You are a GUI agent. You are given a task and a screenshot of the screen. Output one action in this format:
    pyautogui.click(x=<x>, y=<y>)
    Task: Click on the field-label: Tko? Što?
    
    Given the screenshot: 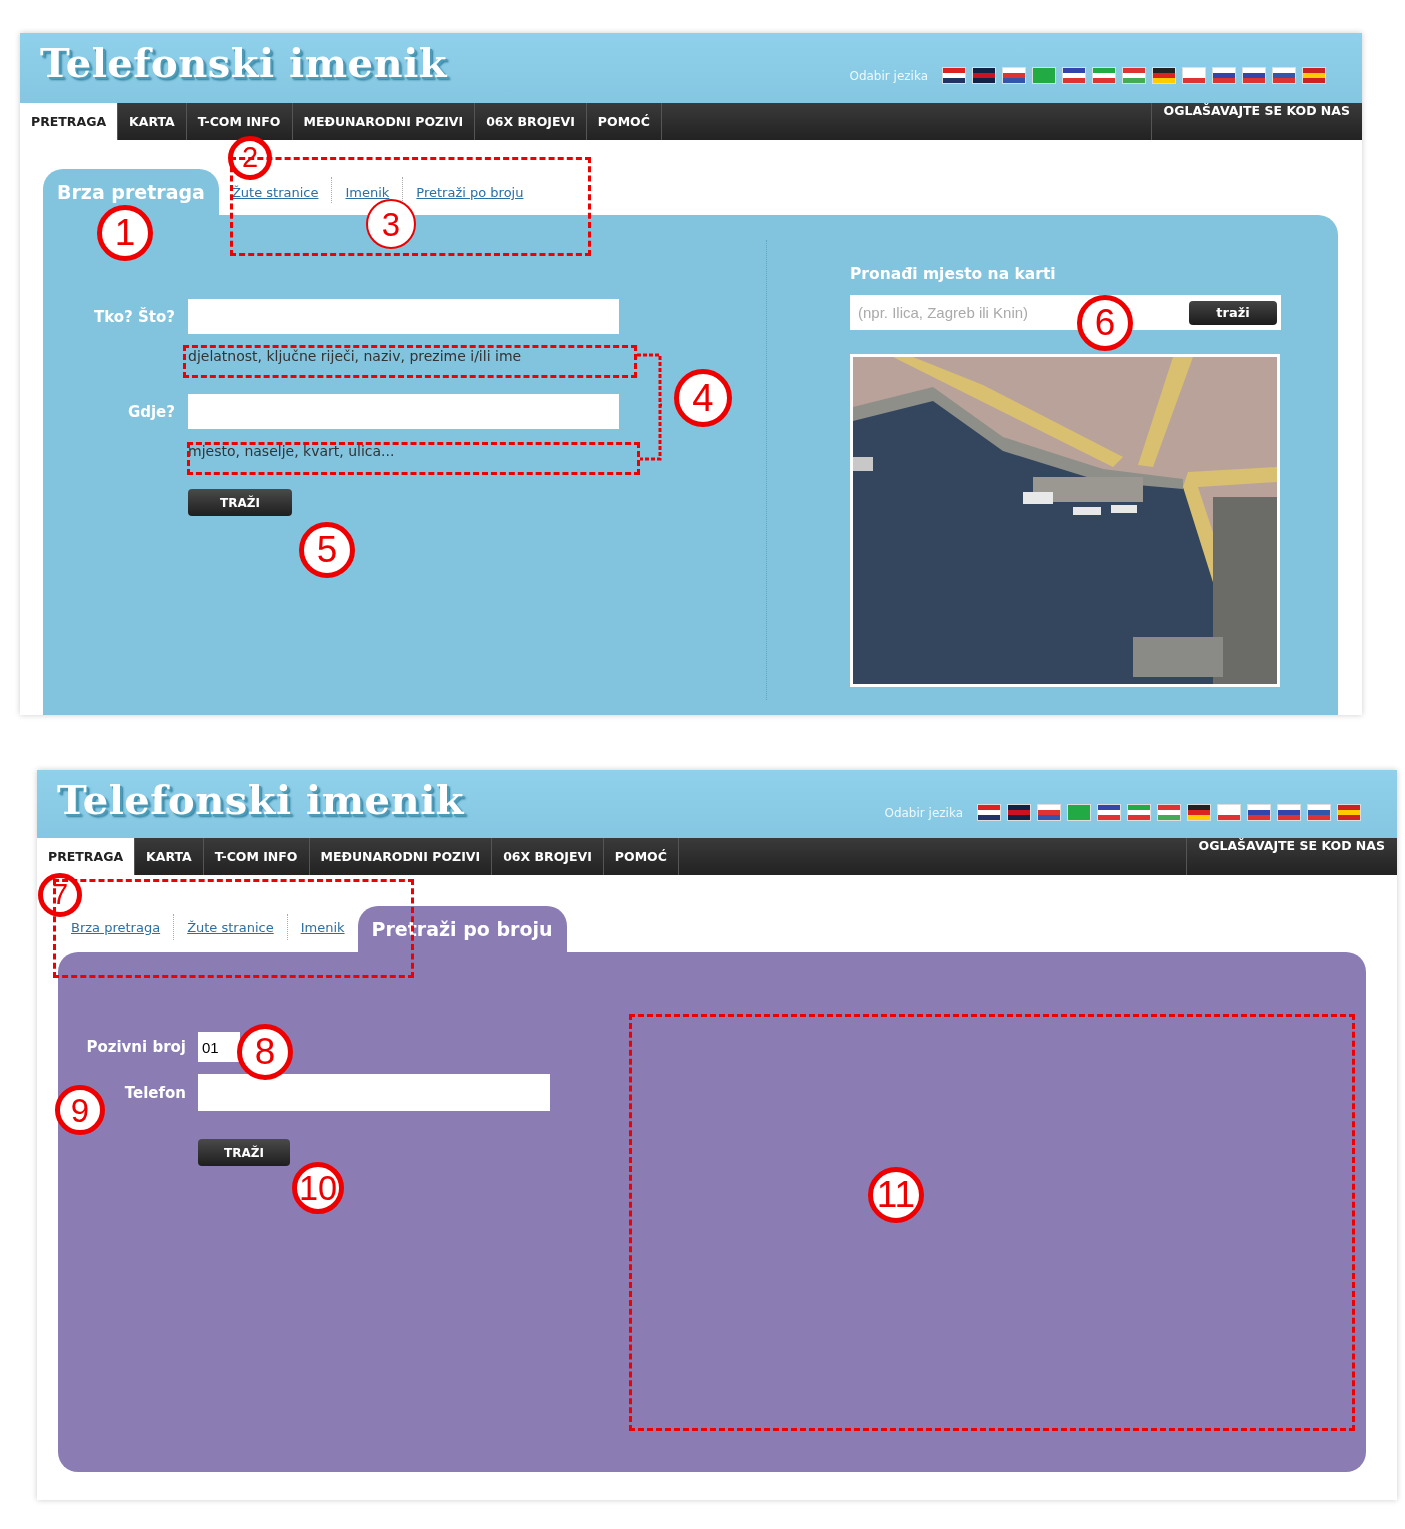 What is the action you would take?
    pyautogui.click(x=134, y=316)
    